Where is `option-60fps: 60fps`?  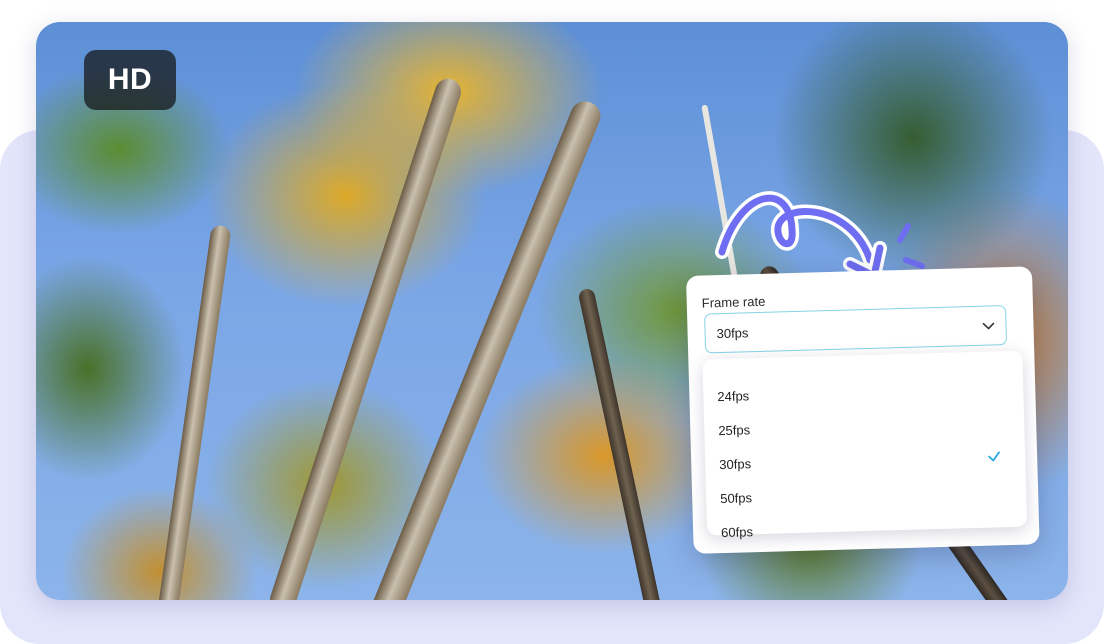
option-60fps: 60fps is located at coordinates (867, 528).